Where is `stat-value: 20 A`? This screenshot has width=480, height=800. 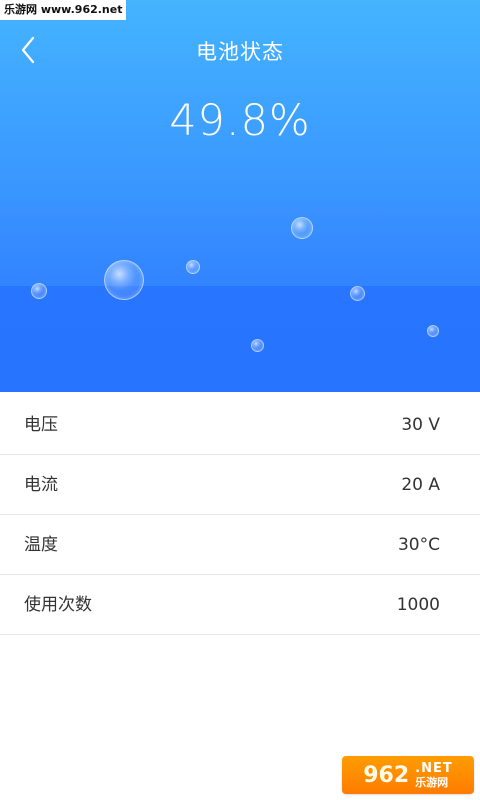
stat-value: 20 A is located at coordinates (420, 485).